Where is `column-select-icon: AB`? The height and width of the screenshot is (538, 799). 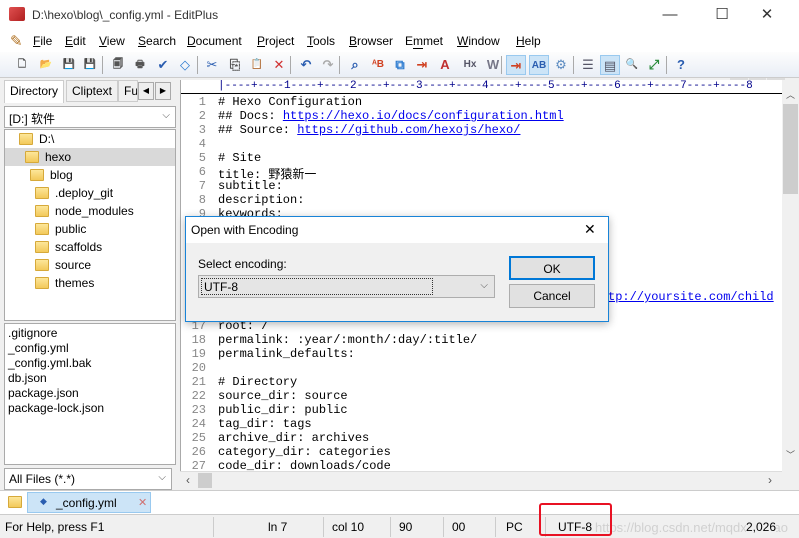
column-select-icon: AB is located at coordinates (539, 65).